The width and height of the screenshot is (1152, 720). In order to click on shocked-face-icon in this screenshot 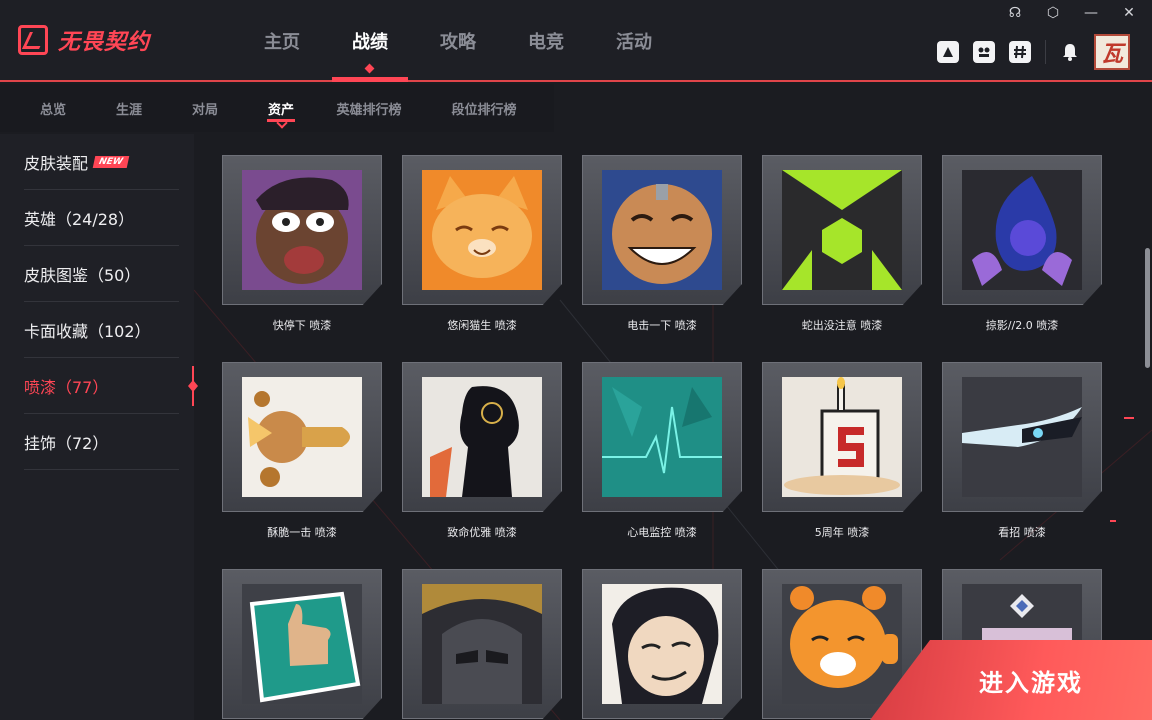, I will do `click(302, 230)`.